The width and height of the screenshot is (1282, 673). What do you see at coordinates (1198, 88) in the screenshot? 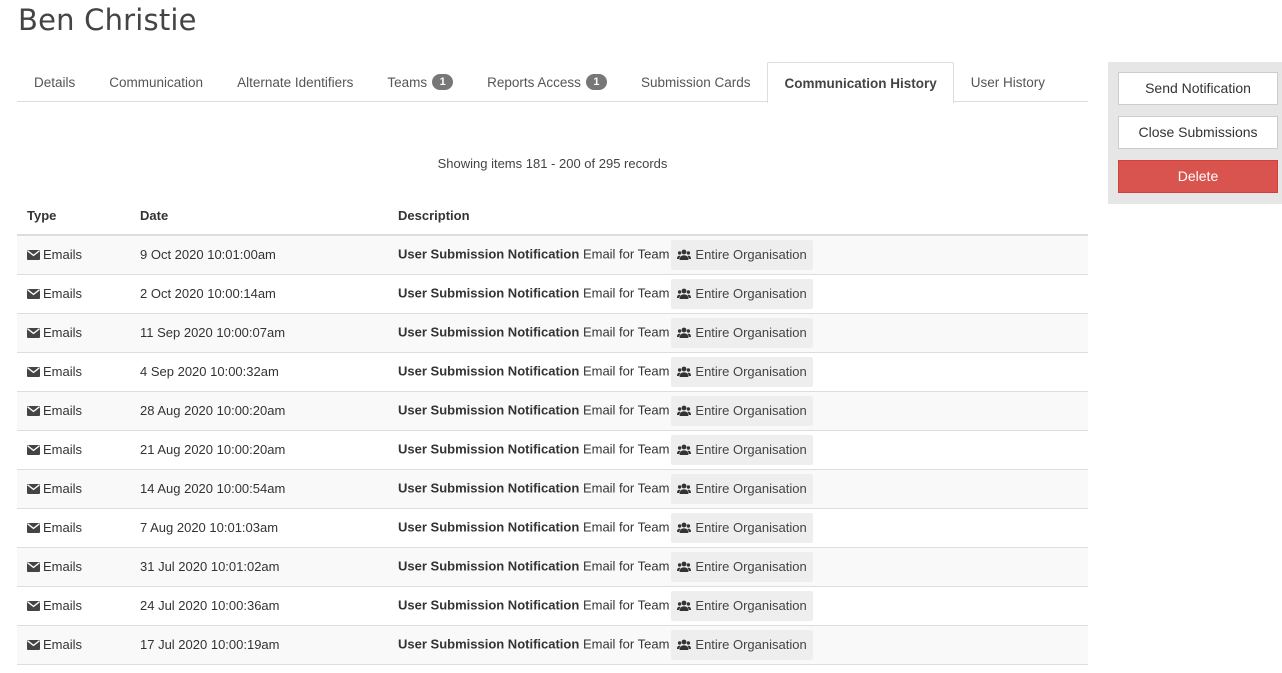
I see `send-notification-button: Send Notification` at bounding box center [1198, 88].